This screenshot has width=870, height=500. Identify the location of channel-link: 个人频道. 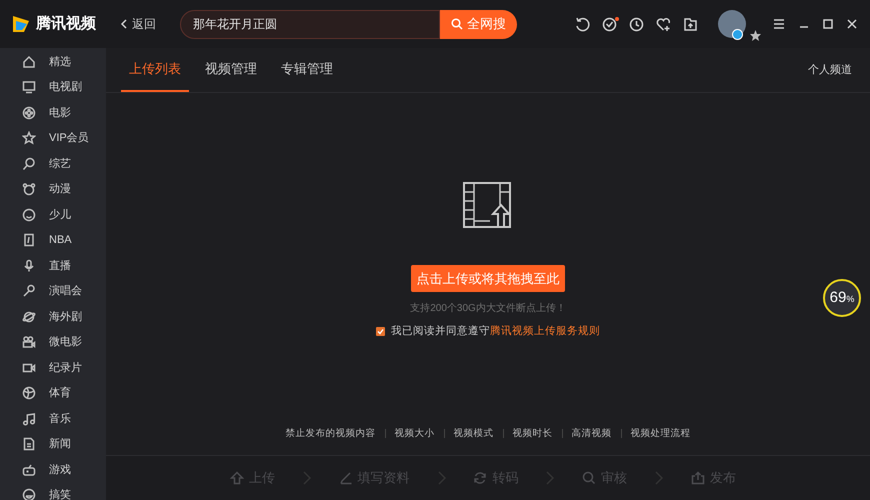
(830, 70).